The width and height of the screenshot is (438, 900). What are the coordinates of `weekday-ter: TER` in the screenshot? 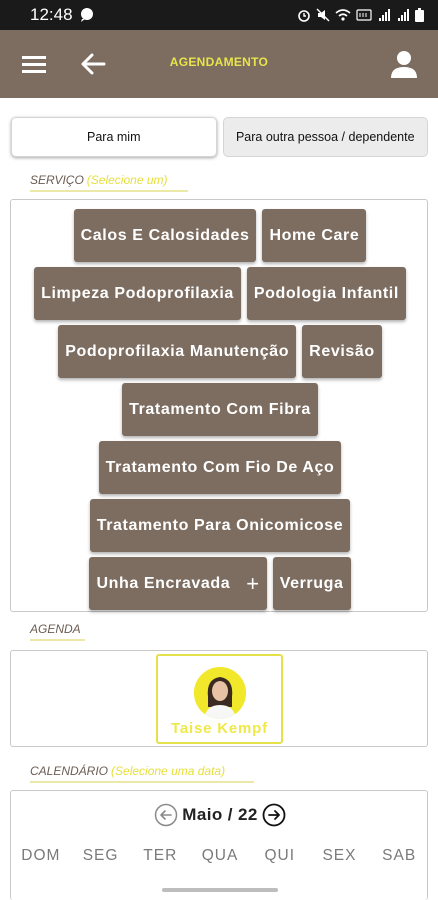 It's located at (160, 855).